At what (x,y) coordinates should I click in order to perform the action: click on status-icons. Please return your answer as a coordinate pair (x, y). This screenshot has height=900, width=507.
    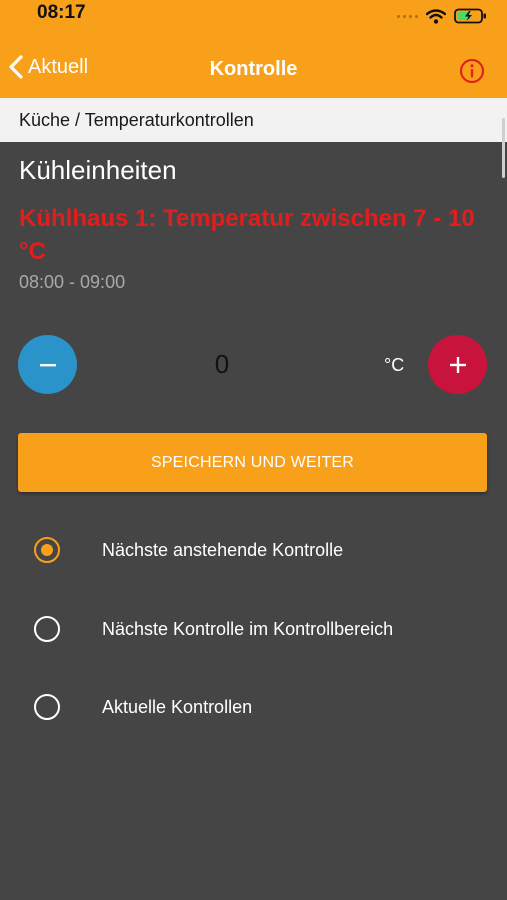
    Looking at the image, I should click on (442, 16).